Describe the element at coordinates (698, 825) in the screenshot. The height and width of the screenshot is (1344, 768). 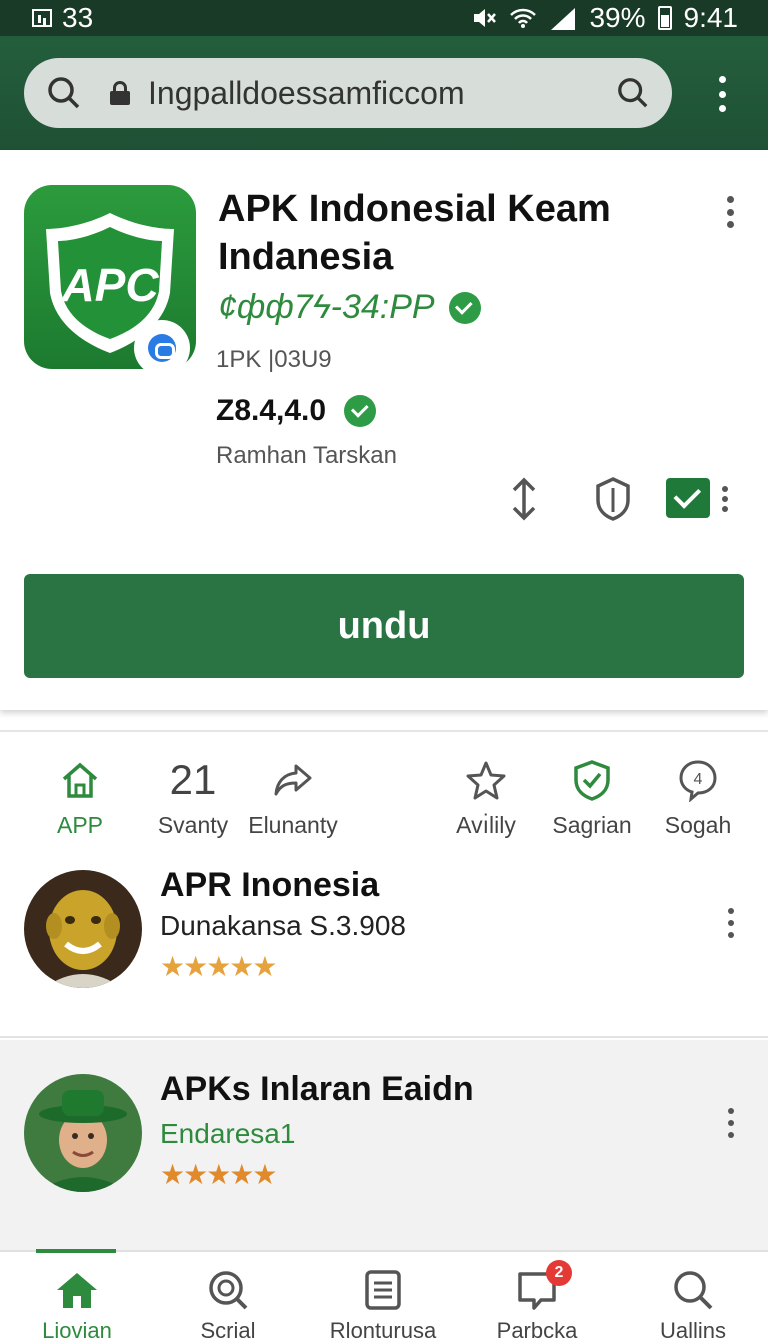
I see `category-label: Sogah` at that location.